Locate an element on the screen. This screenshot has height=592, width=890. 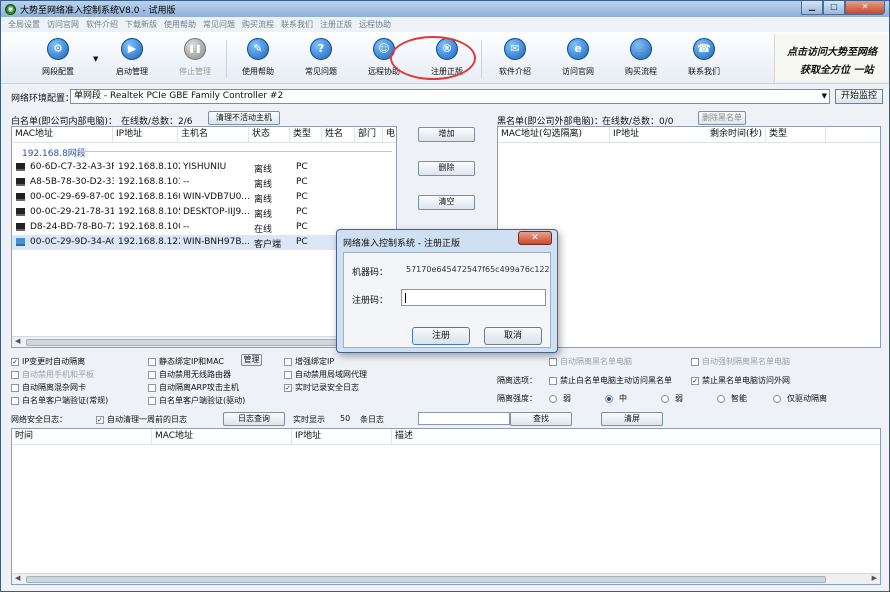
start-monitor-button: 开始监控 is located at coordinates (859, 96).